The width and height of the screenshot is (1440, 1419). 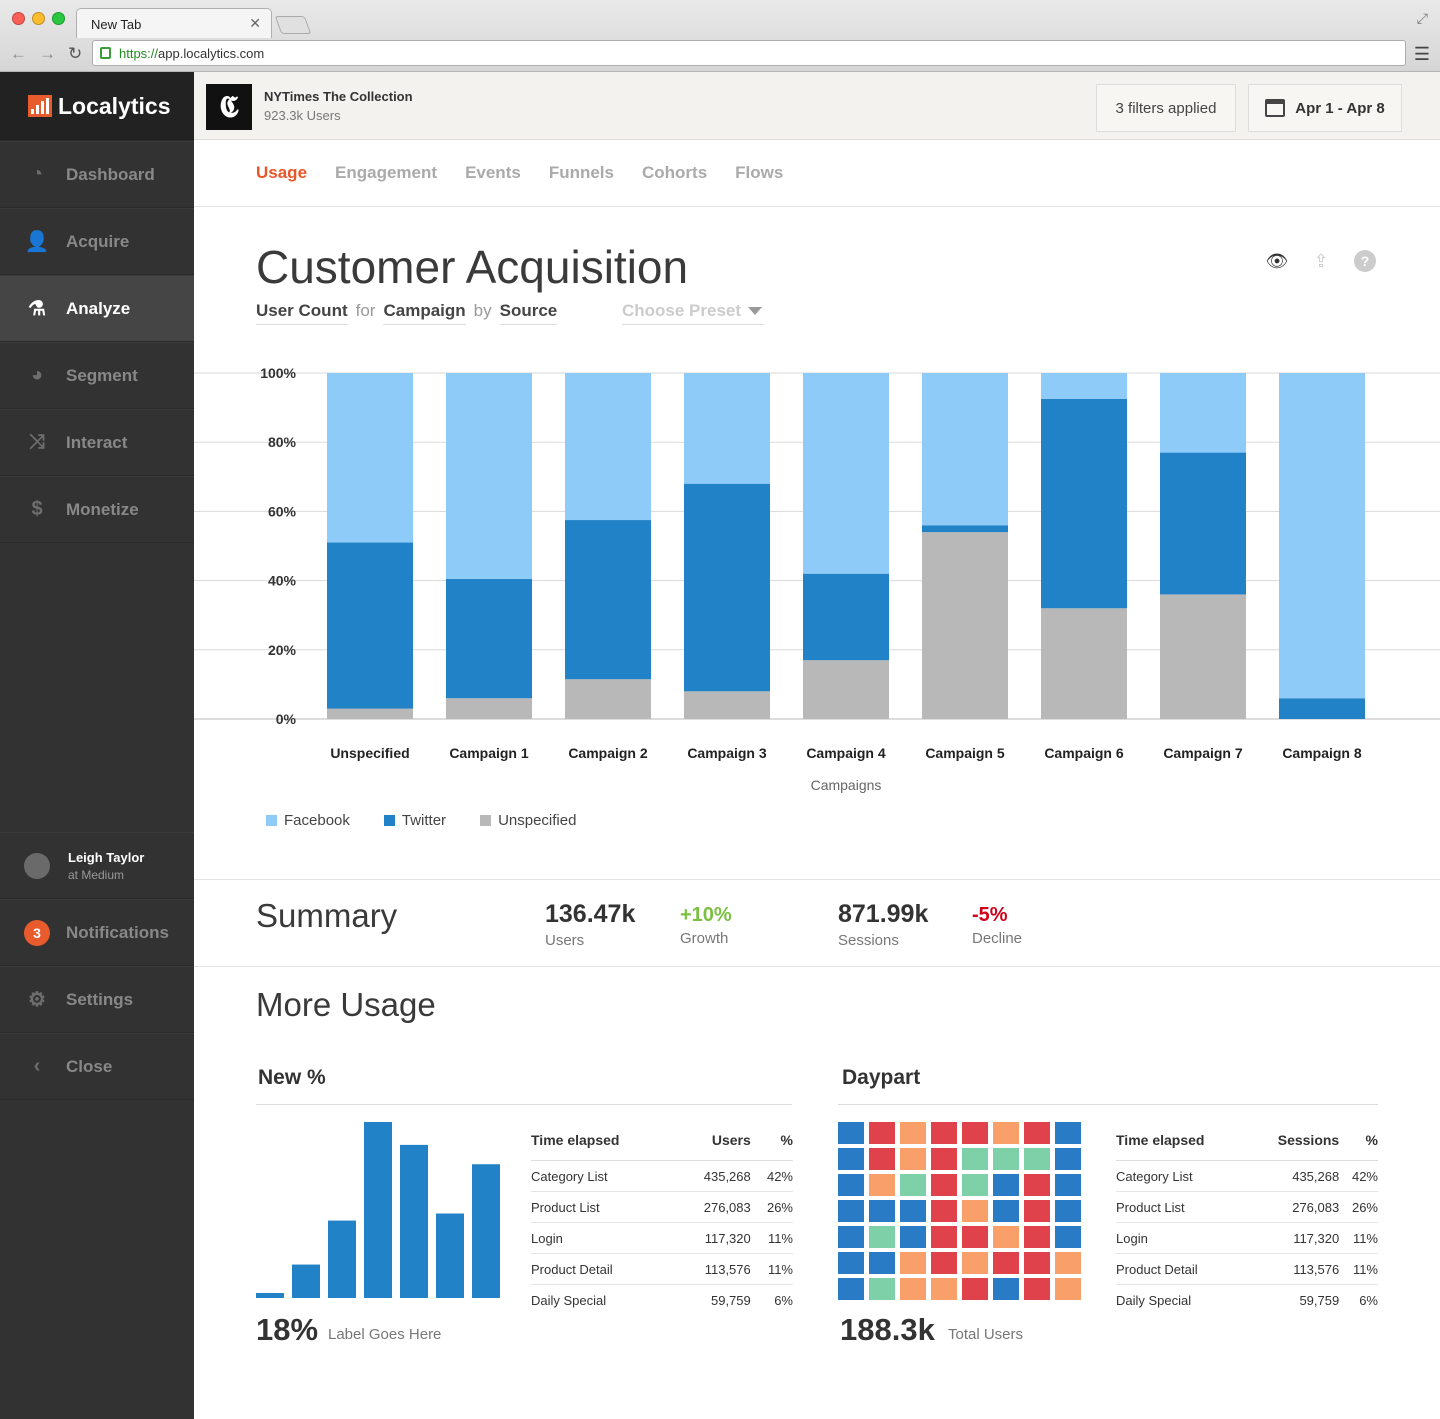 I want to click on user-profile: Leigh Taylor at Medium, so click(x=97, y=865).